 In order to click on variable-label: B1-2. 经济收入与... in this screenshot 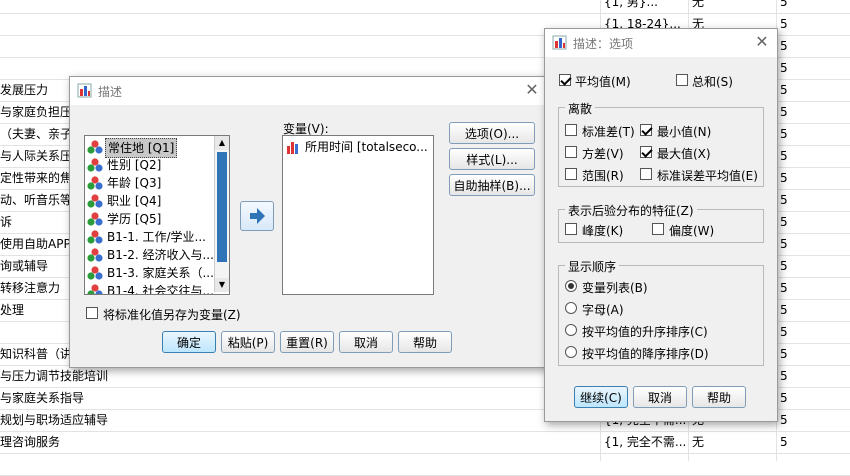, I will do `click(160, 255)`.